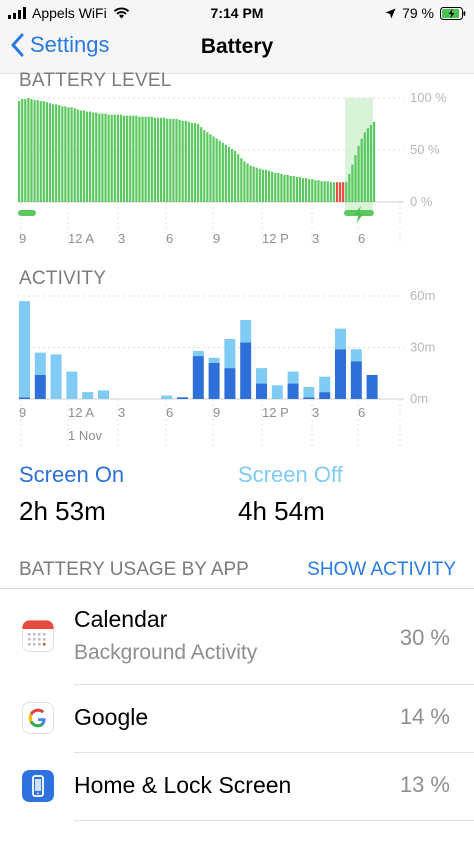  What do you see at coordinates (121, 619) in the screenshot?
I see `app-name: Calendar` at bounding box center [121, 619].